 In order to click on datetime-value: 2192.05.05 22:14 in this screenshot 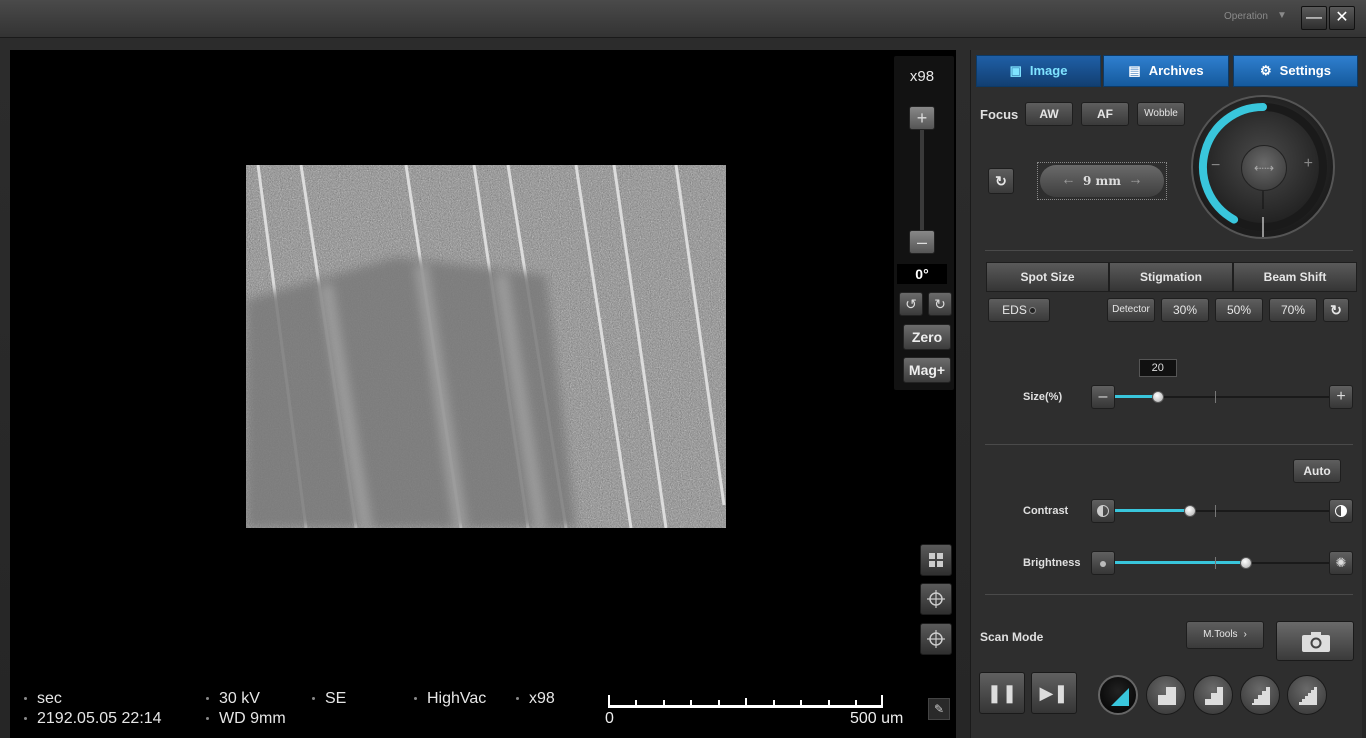, I will do `click(99, 718)`.